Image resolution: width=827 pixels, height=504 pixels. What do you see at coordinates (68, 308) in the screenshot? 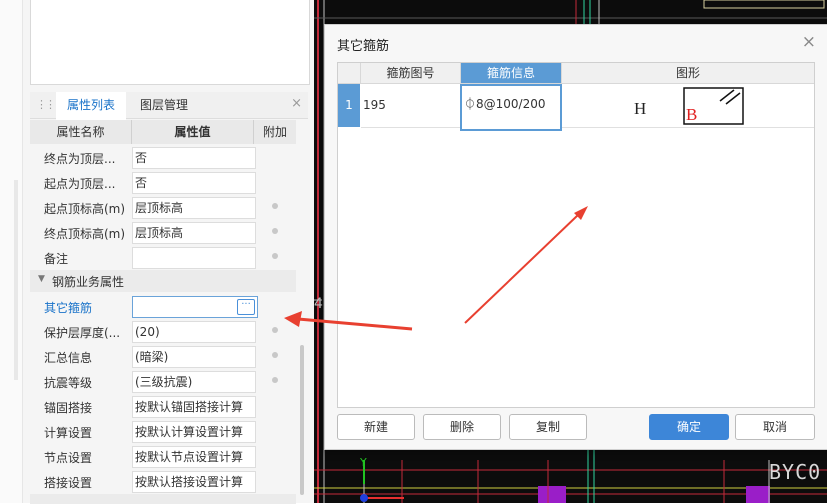
I see `property-name-other-stirrup: 其它箍筋` at bounding box center [68, 308].